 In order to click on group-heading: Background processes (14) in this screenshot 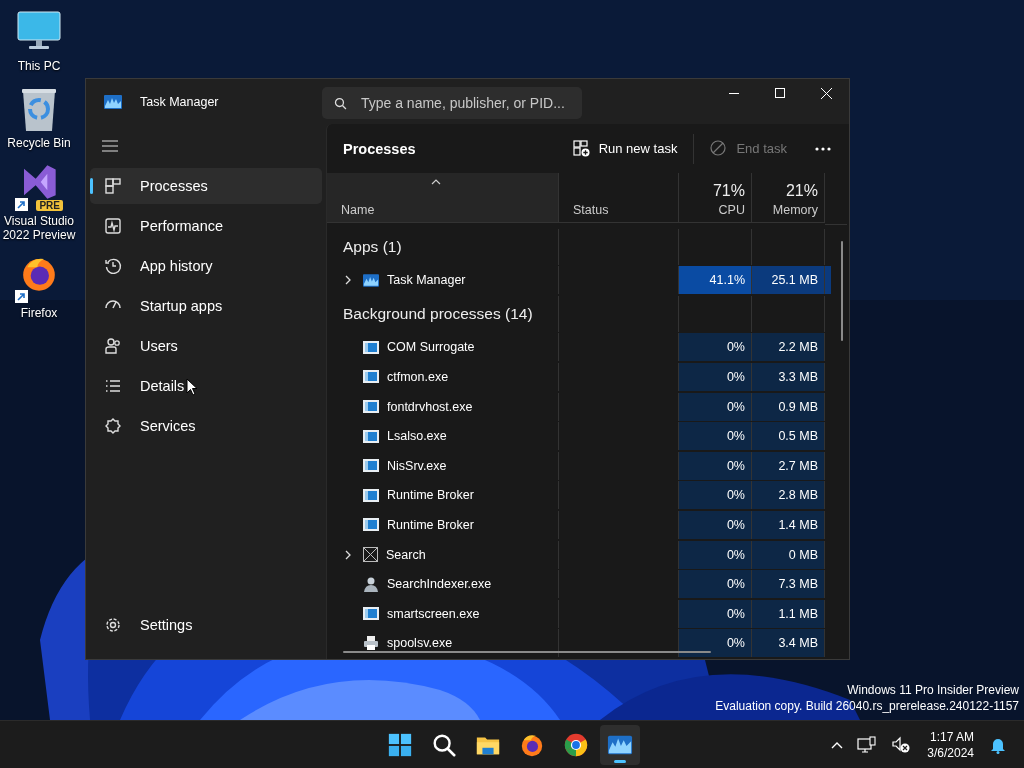, I will do `click(438, 313)`.